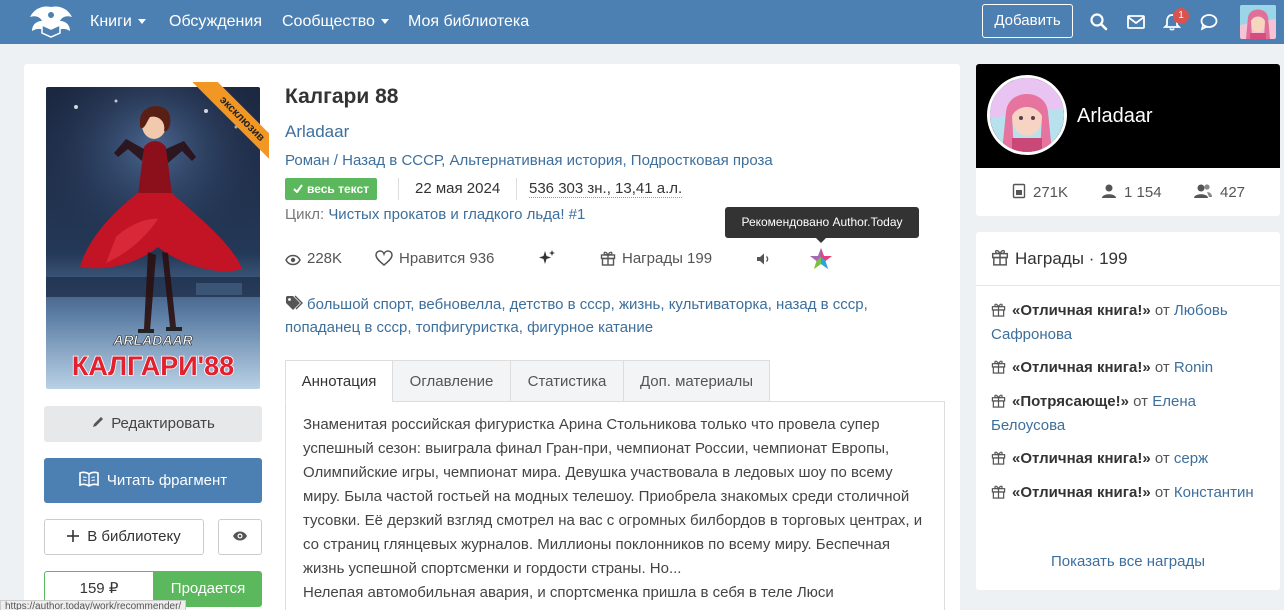  I want to click on users-icon, so click(1203, 191).